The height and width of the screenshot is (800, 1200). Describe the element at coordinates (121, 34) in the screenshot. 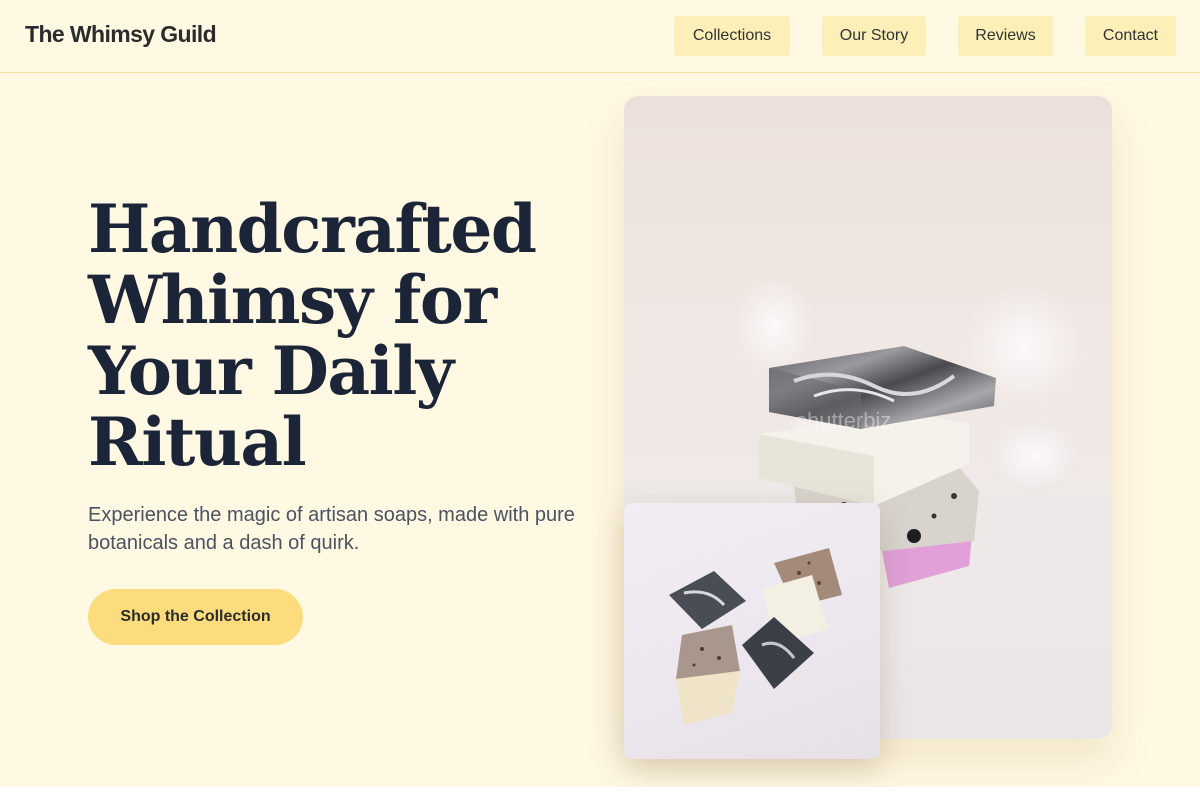

I see `brand-logo: The Whimsy Guild` at that location.